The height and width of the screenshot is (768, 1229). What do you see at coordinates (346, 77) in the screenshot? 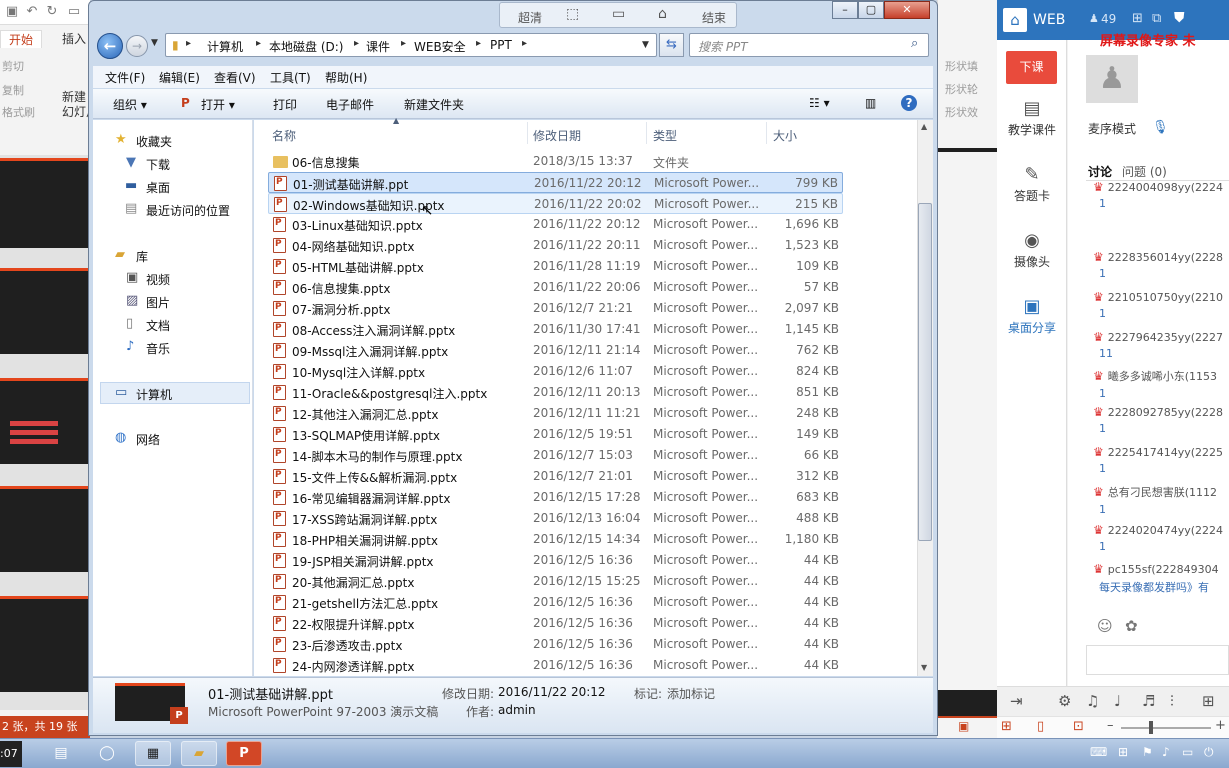
I see `menu-help: 帮助(H)` at bounding box center [346, 77].